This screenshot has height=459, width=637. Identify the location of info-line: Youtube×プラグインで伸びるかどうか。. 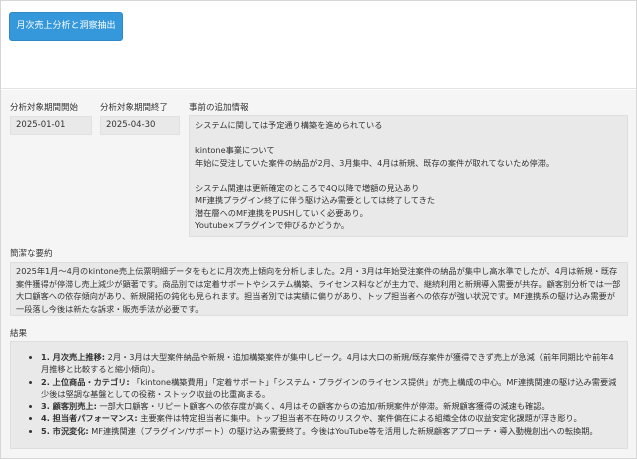
(272, 225).